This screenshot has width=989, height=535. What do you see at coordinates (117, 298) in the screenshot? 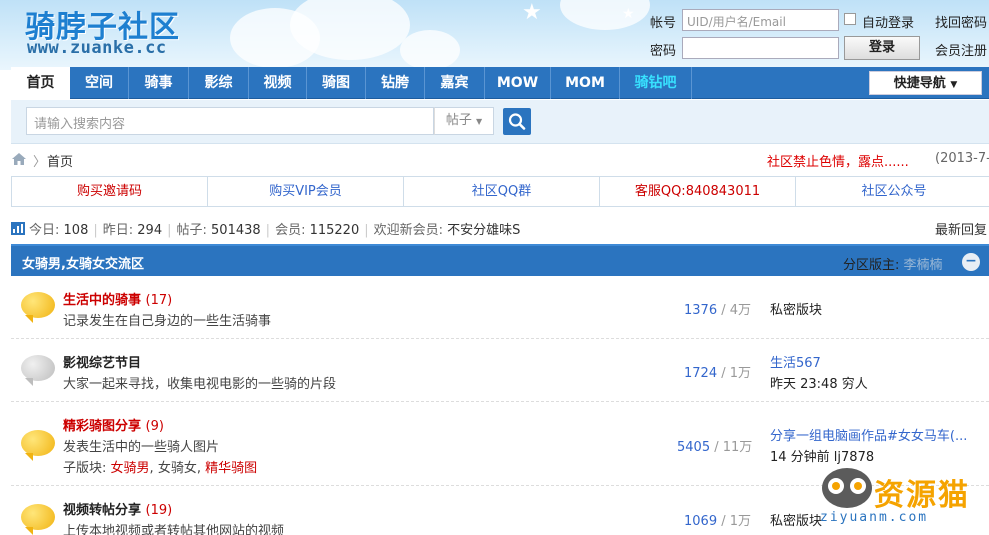
I see `forum-name: 生活中的骑事 (17)` at bounding box center [117, 298].